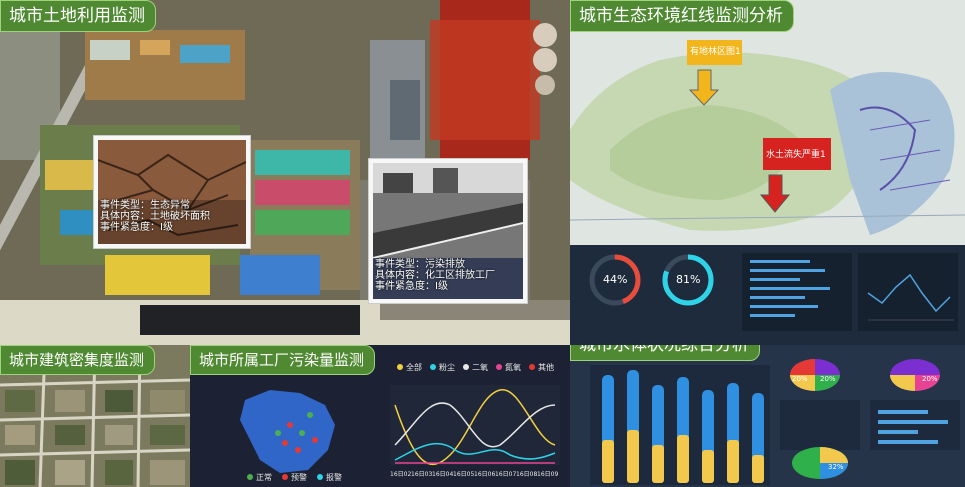  I want to click on stats-dashboard: 44% 81%, so click(767, 295).